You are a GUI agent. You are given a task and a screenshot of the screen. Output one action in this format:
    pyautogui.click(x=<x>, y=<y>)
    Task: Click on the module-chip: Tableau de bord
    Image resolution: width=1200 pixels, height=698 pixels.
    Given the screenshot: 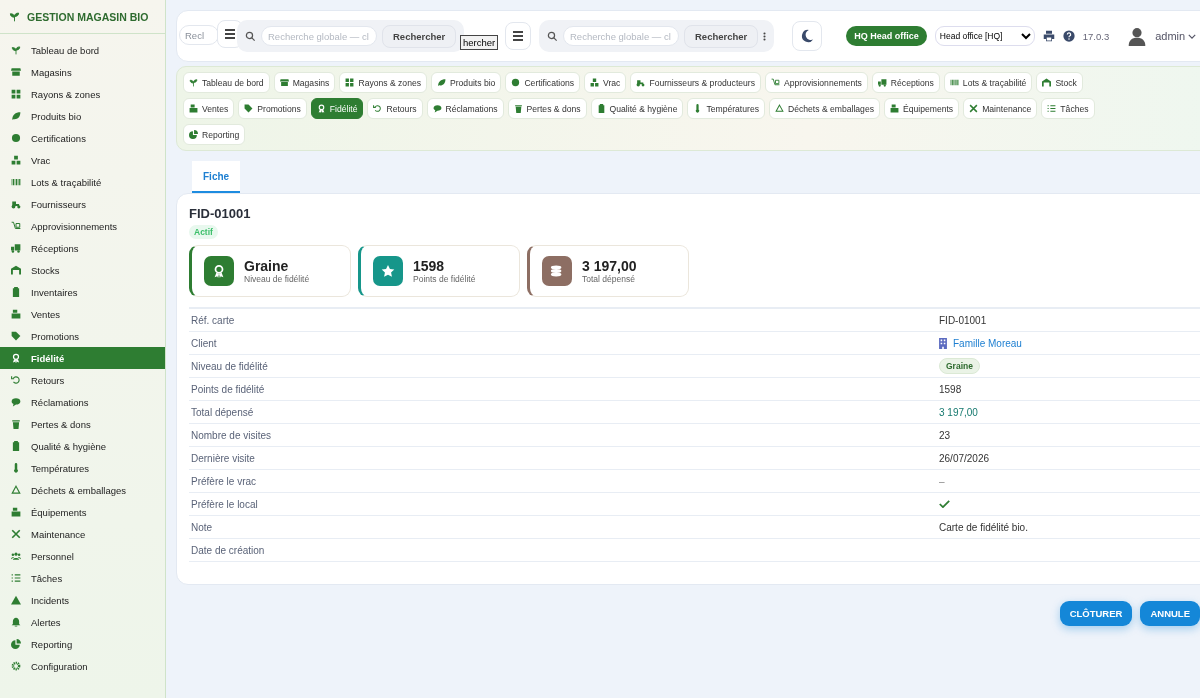 What is the action you would take?
    pyautogui.click(x=226, y=82)
    